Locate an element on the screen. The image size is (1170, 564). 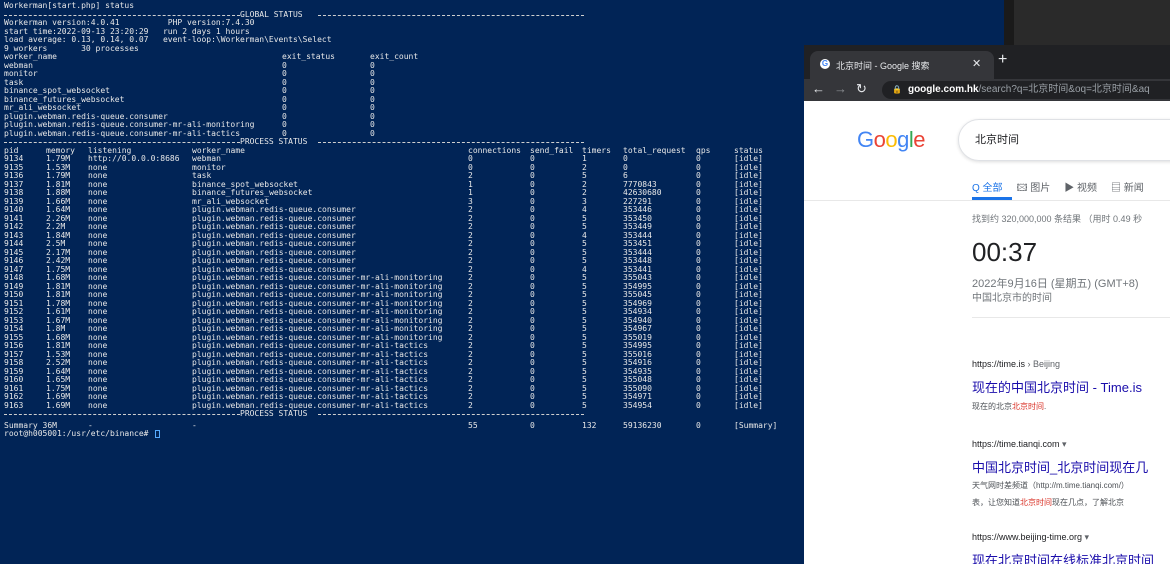
url-domain: google.com.hk is located at coordinates (943, 89).